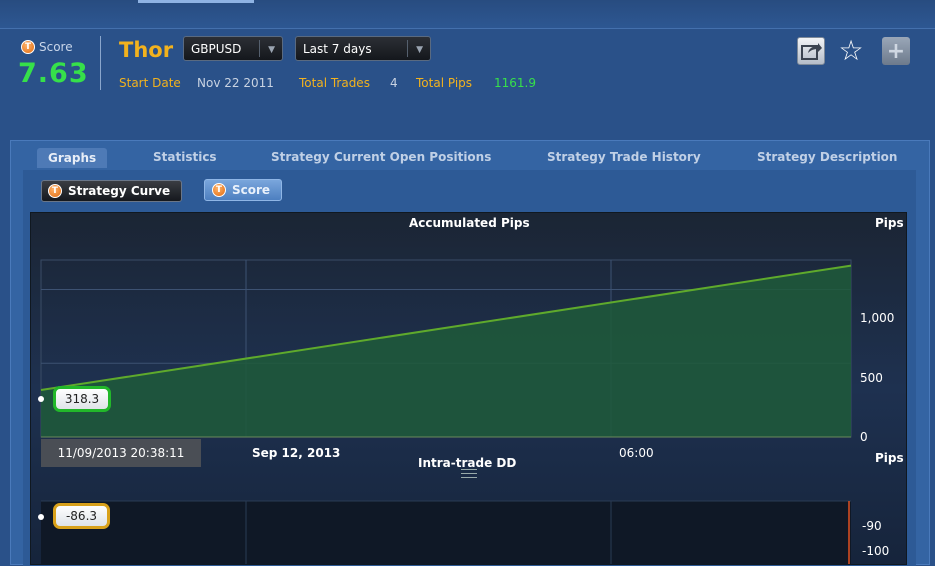 The height and width of the screenshot is (566, 935). What do you see at coordinates (251, 190) in the screenshot?
I see `score-button-label: Score` at bounding box center [251, 190].